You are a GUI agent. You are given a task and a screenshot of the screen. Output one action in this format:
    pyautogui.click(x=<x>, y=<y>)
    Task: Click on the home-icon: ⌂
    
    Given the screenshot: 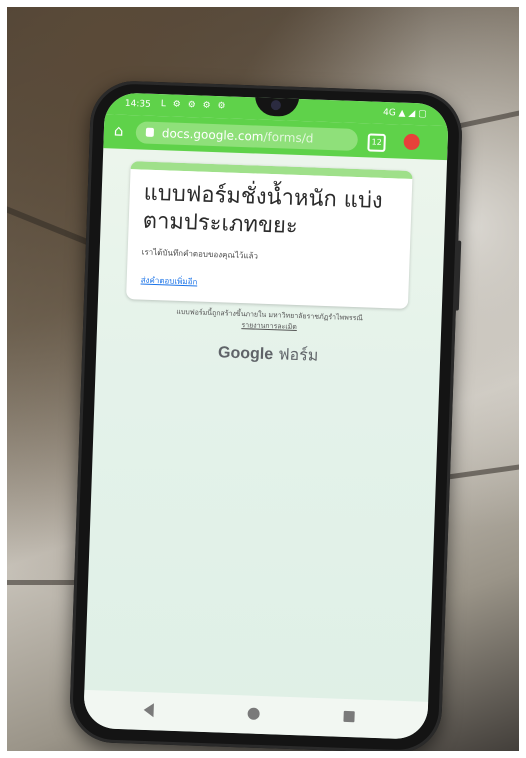 What is the action you would take?
    pyautogui.click(x=122, y=131)
    